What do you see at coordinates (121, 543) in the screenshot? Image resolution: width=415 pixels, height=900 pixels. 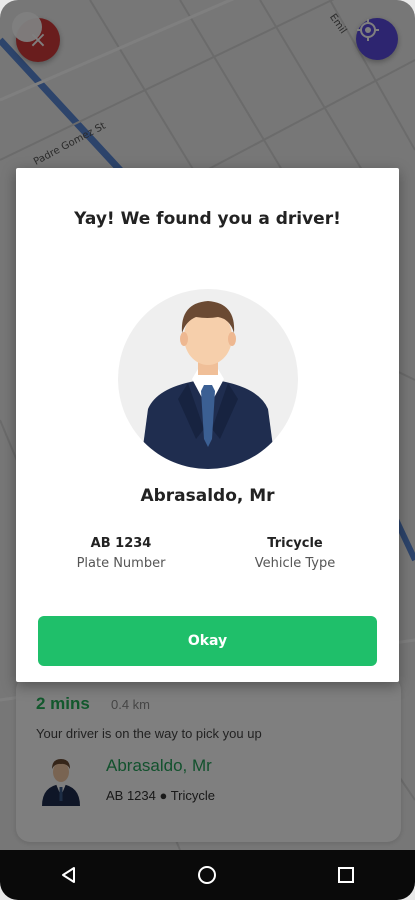 I see `plate-number-value: AB 1234` at bounding box center [121, 543].